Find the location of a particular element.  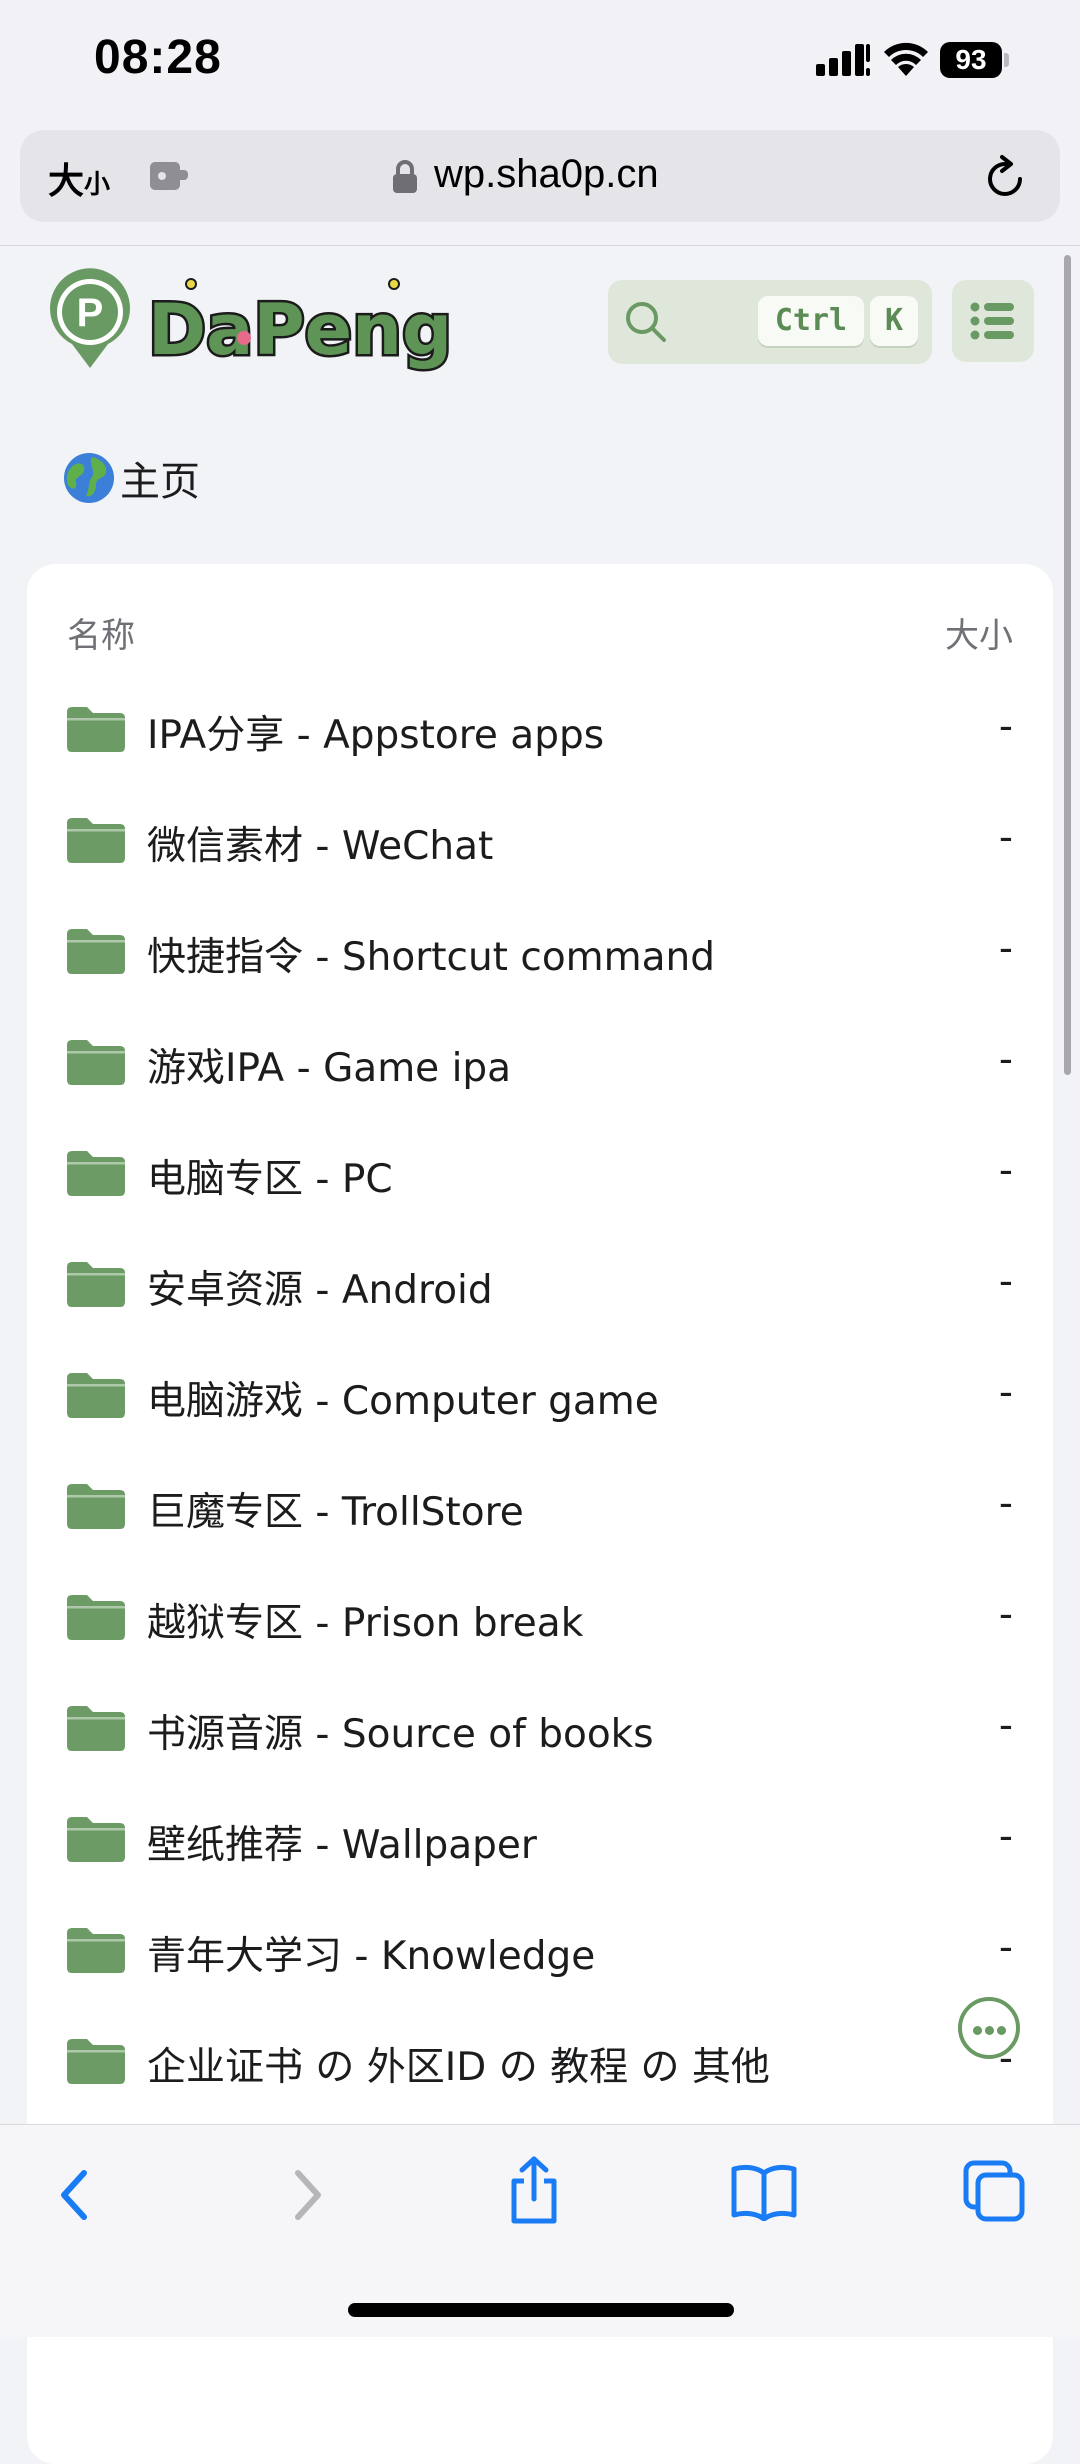

column-name-header: 名称 is located at coordinates (101, 632).